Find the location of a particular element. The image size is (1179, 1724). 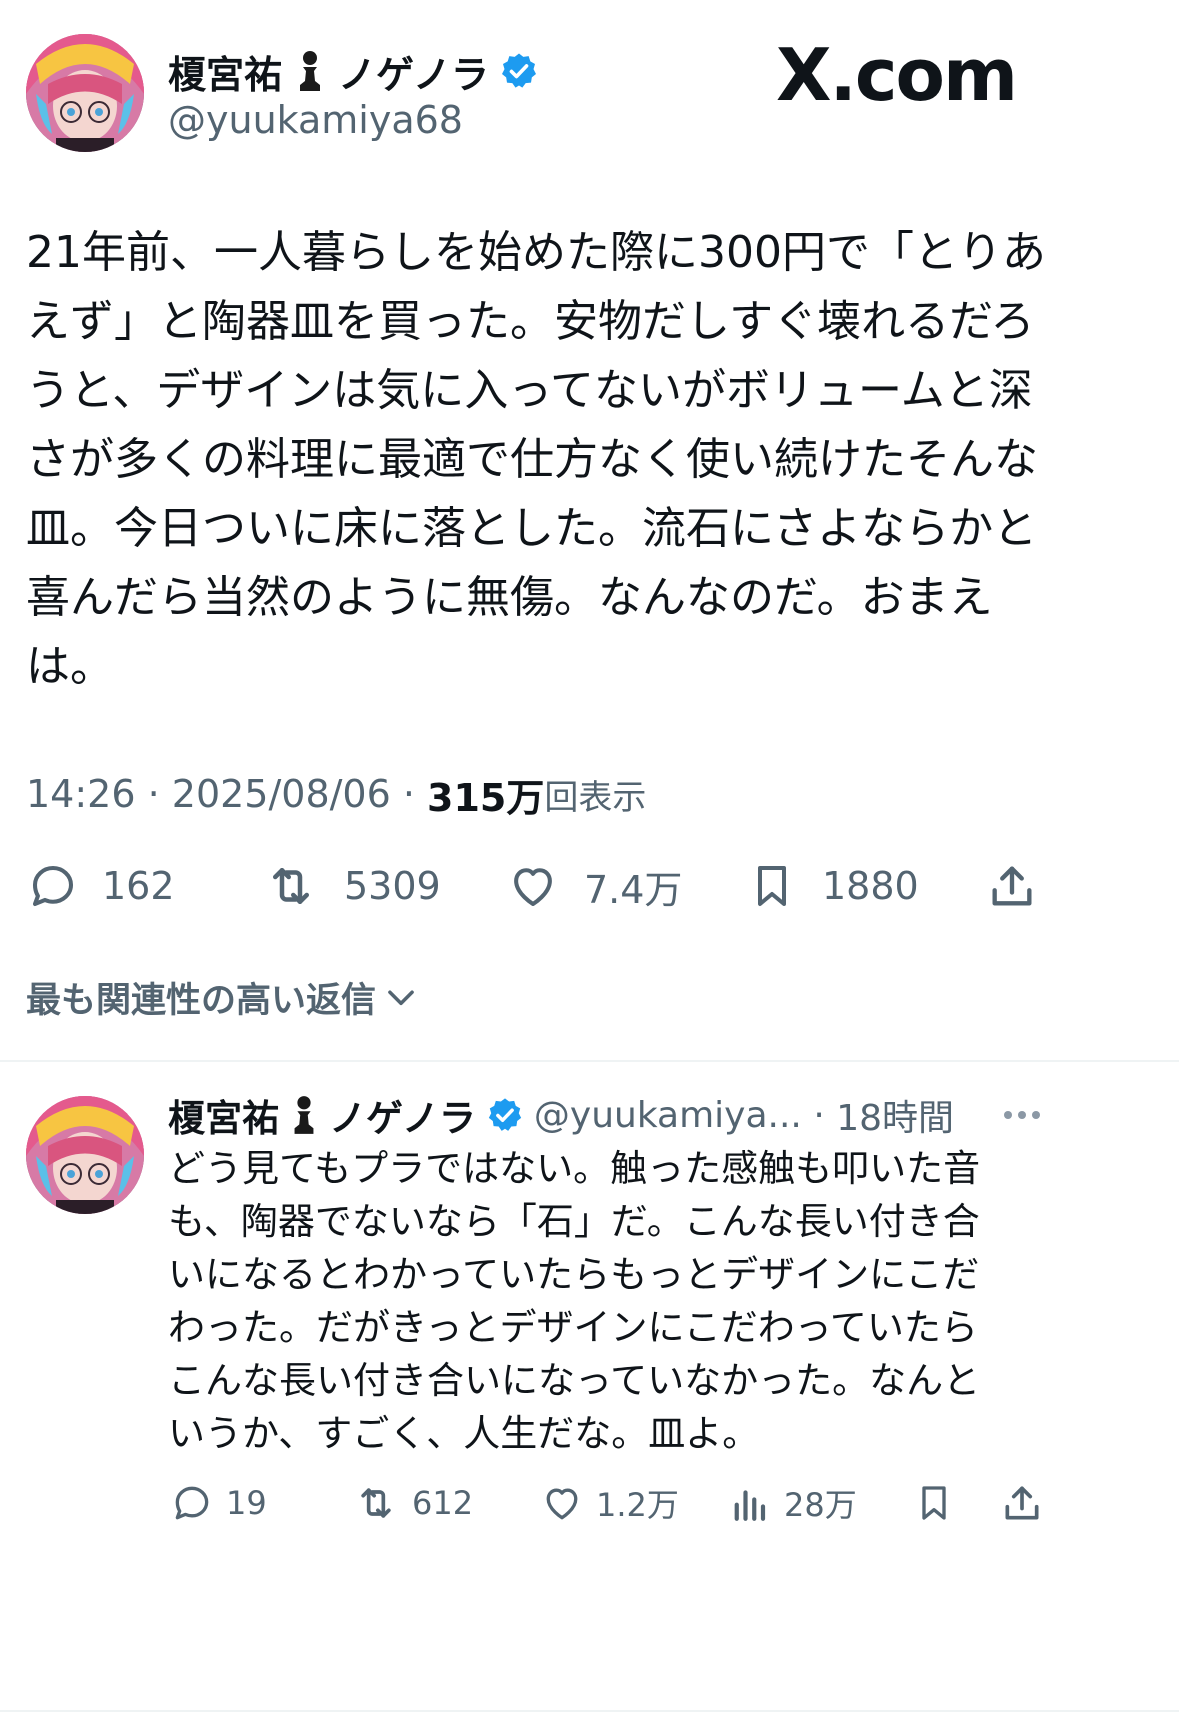

more-options-button is located at coordinates (1027, 1115).